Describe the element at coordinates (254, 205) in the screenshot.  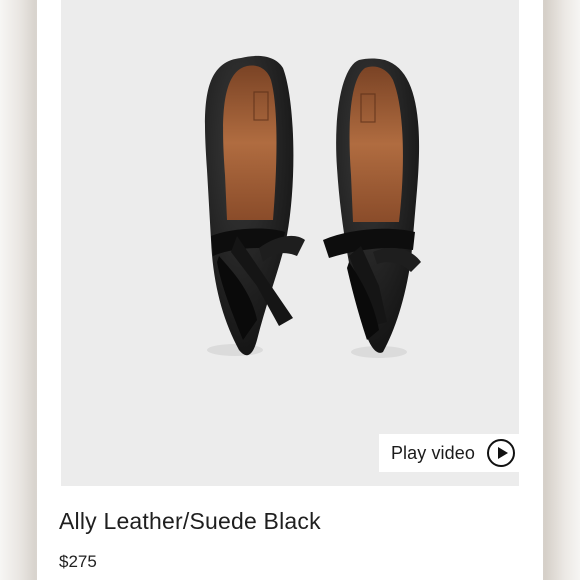
I see `left-shoe` at that location.